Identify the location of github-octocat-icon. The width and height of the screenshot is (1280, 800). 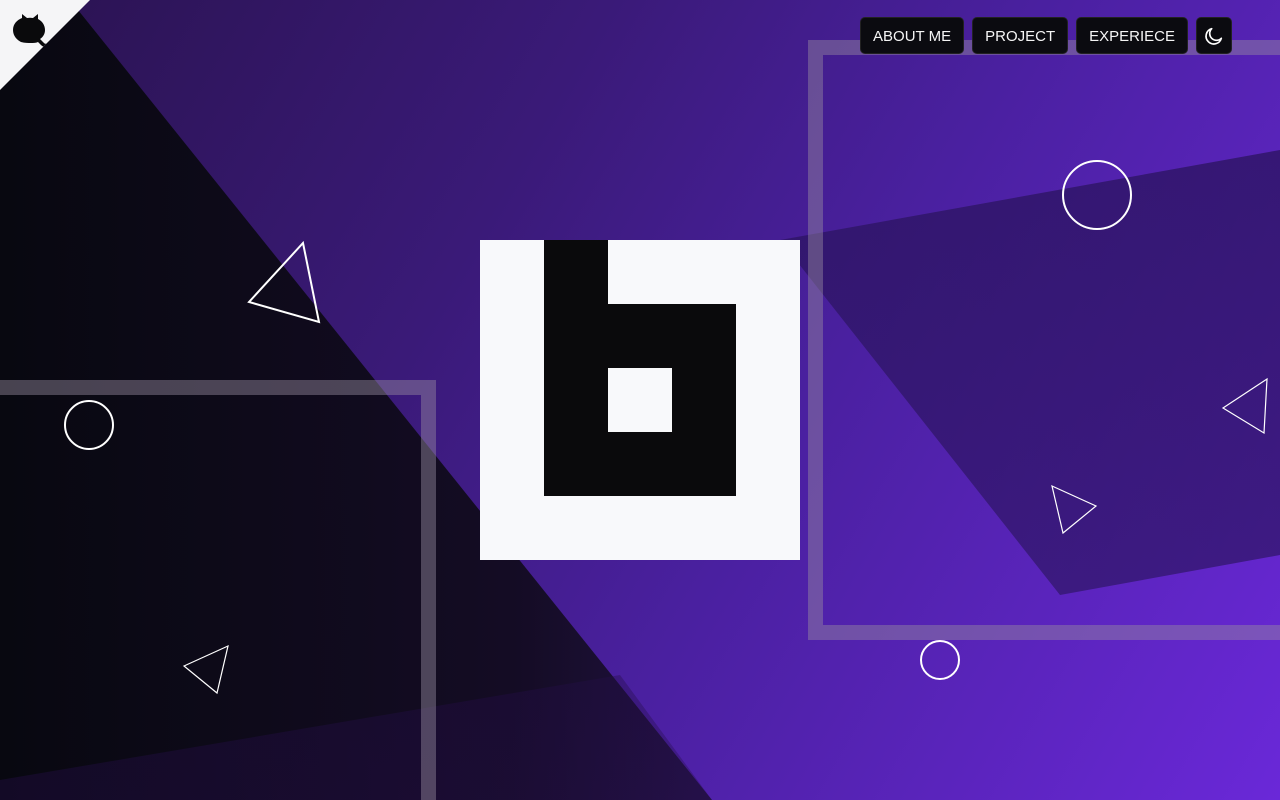
(30, 31).